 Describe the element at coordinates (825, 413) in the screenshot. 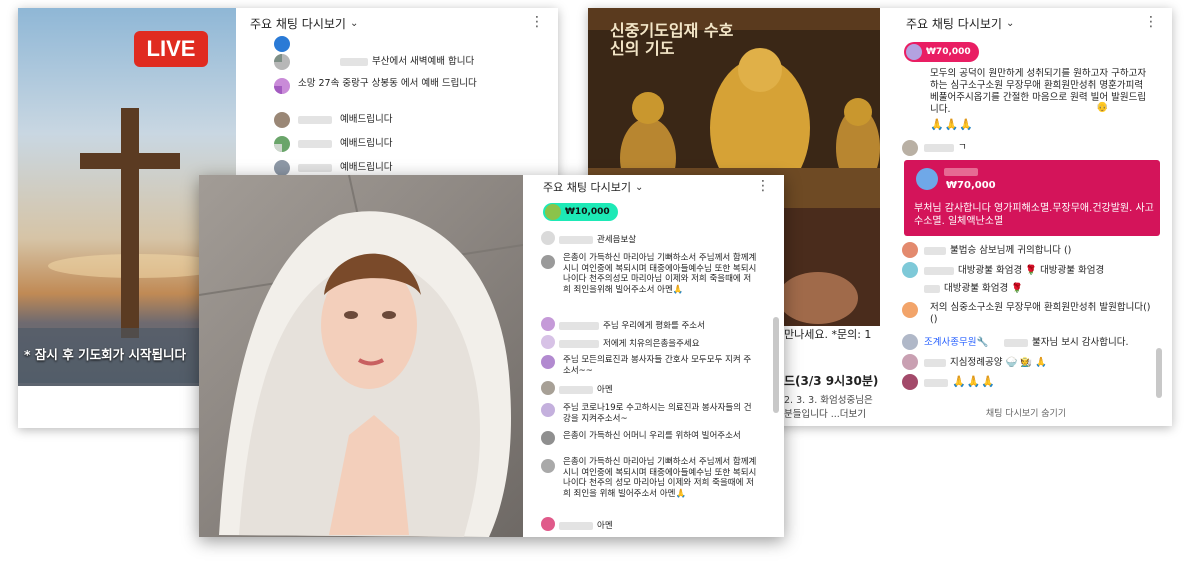

I see `more-link: 분들입니다 ...더보기` at that location.